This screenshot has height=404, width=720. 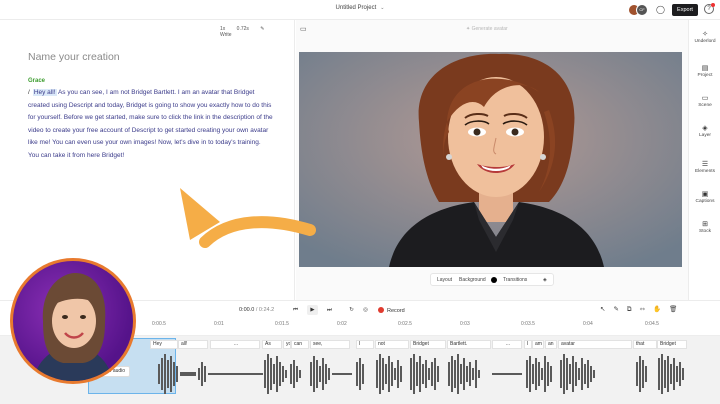 I want to click on word-chip: that, so click(x=645, y=344).